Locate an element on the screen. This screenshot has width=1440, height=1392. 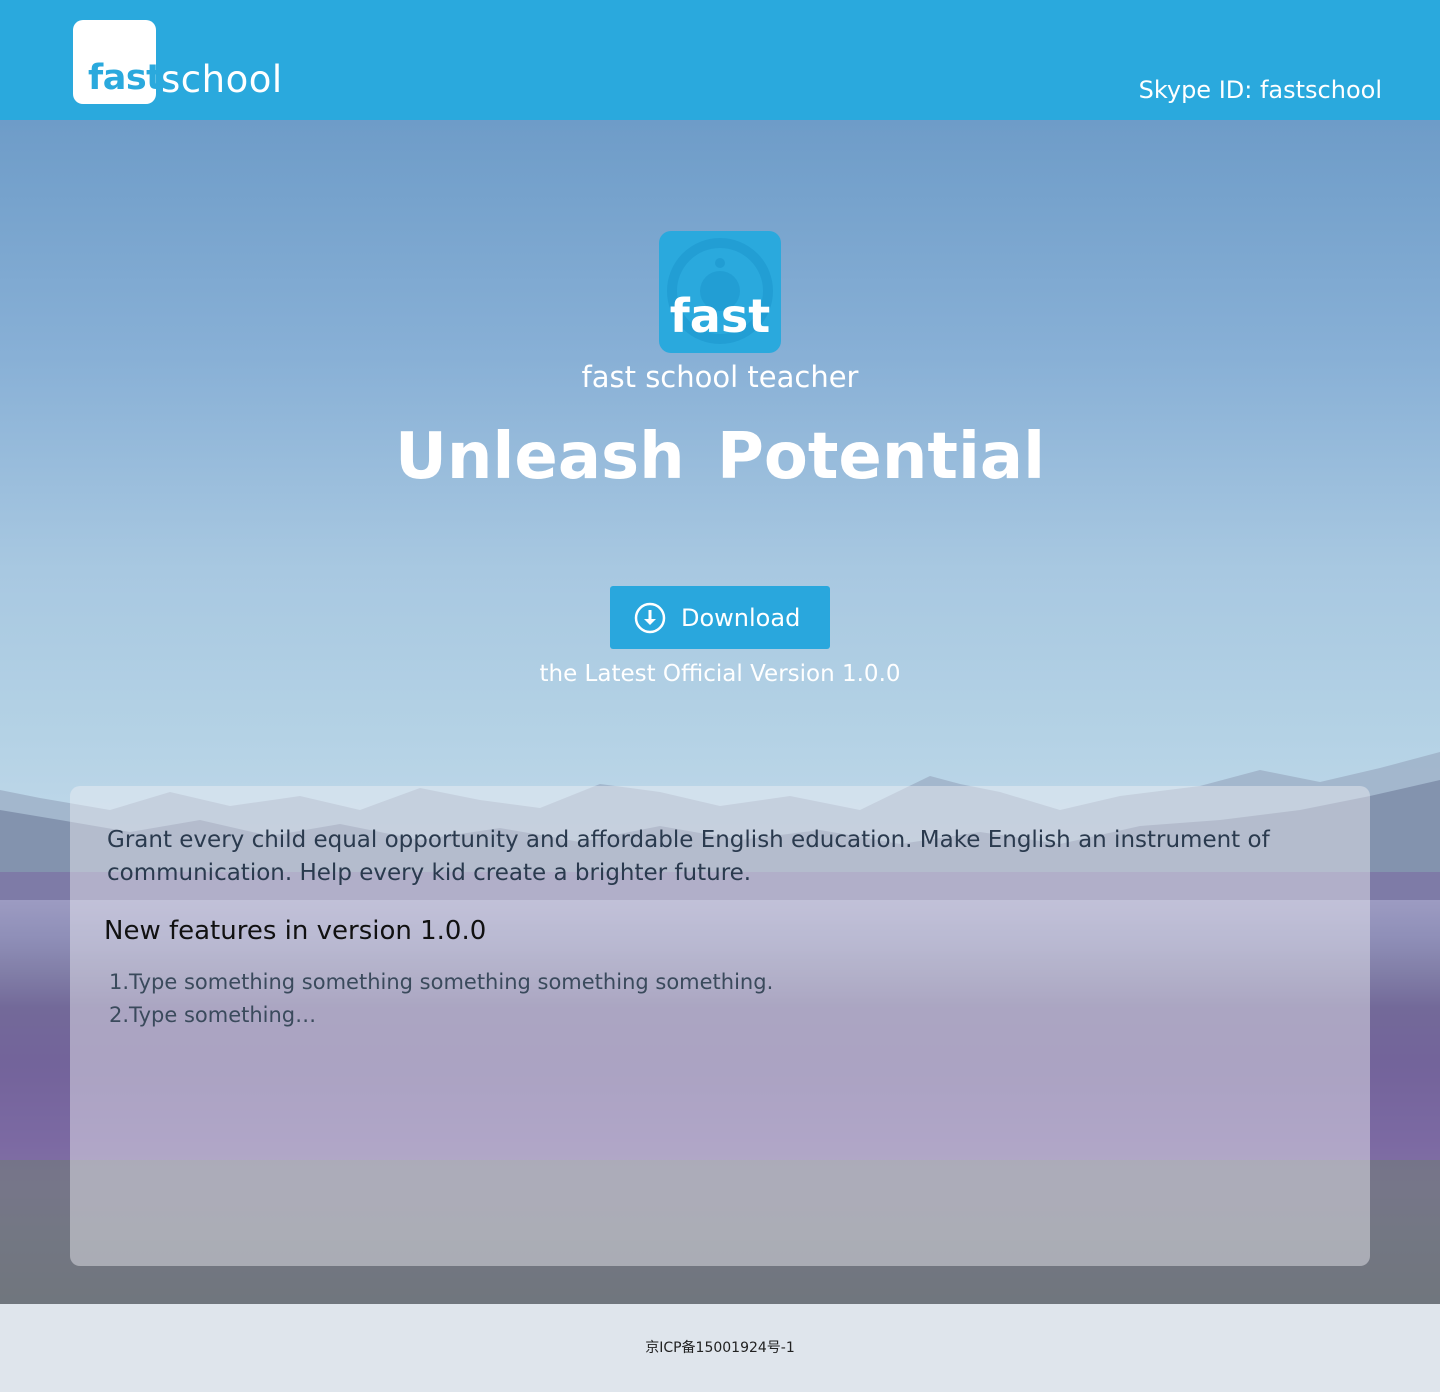
logo-badge: fast is located at coordinates (118, 62).